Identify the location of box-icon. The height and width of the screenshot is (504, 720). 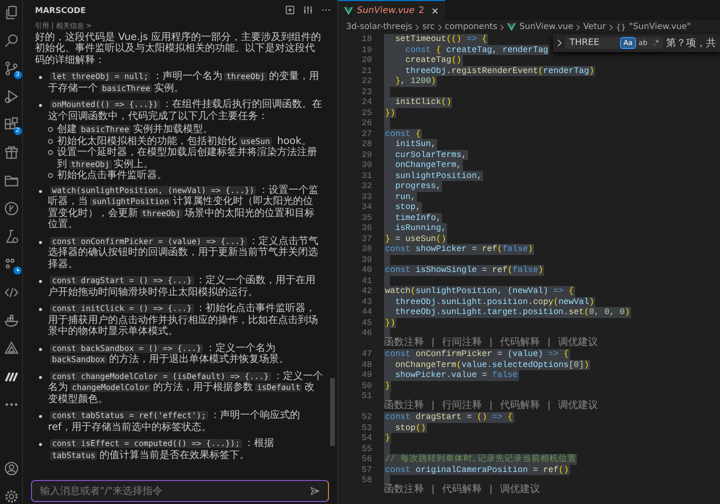
(11, 152).